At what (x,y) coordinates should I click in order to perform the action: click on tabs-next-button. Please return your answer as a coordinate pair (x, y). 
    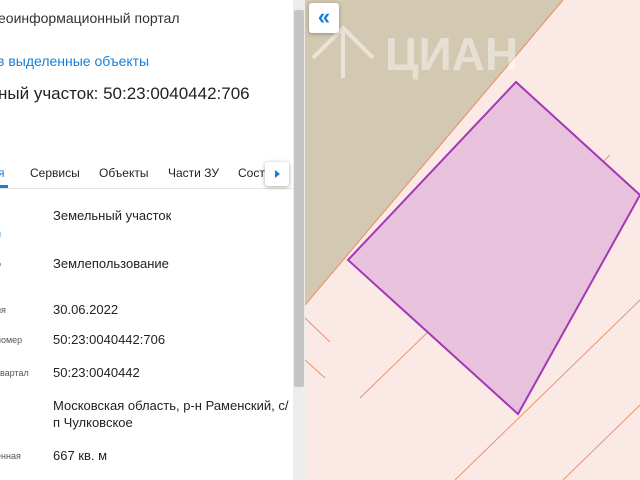
    Looking at the image, I should click on (277, 174).